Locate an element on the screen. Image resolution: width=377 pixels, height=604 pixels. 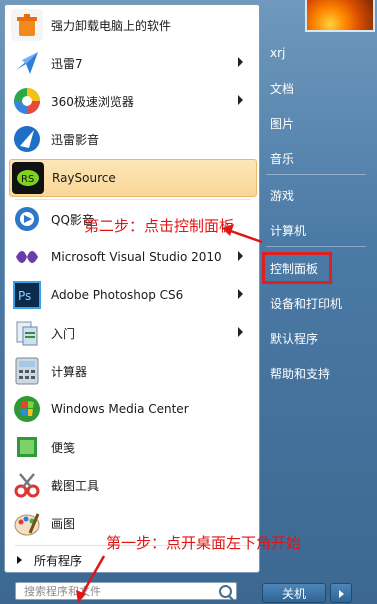
expand-arrow-icon is located at coordinates (19, 560).